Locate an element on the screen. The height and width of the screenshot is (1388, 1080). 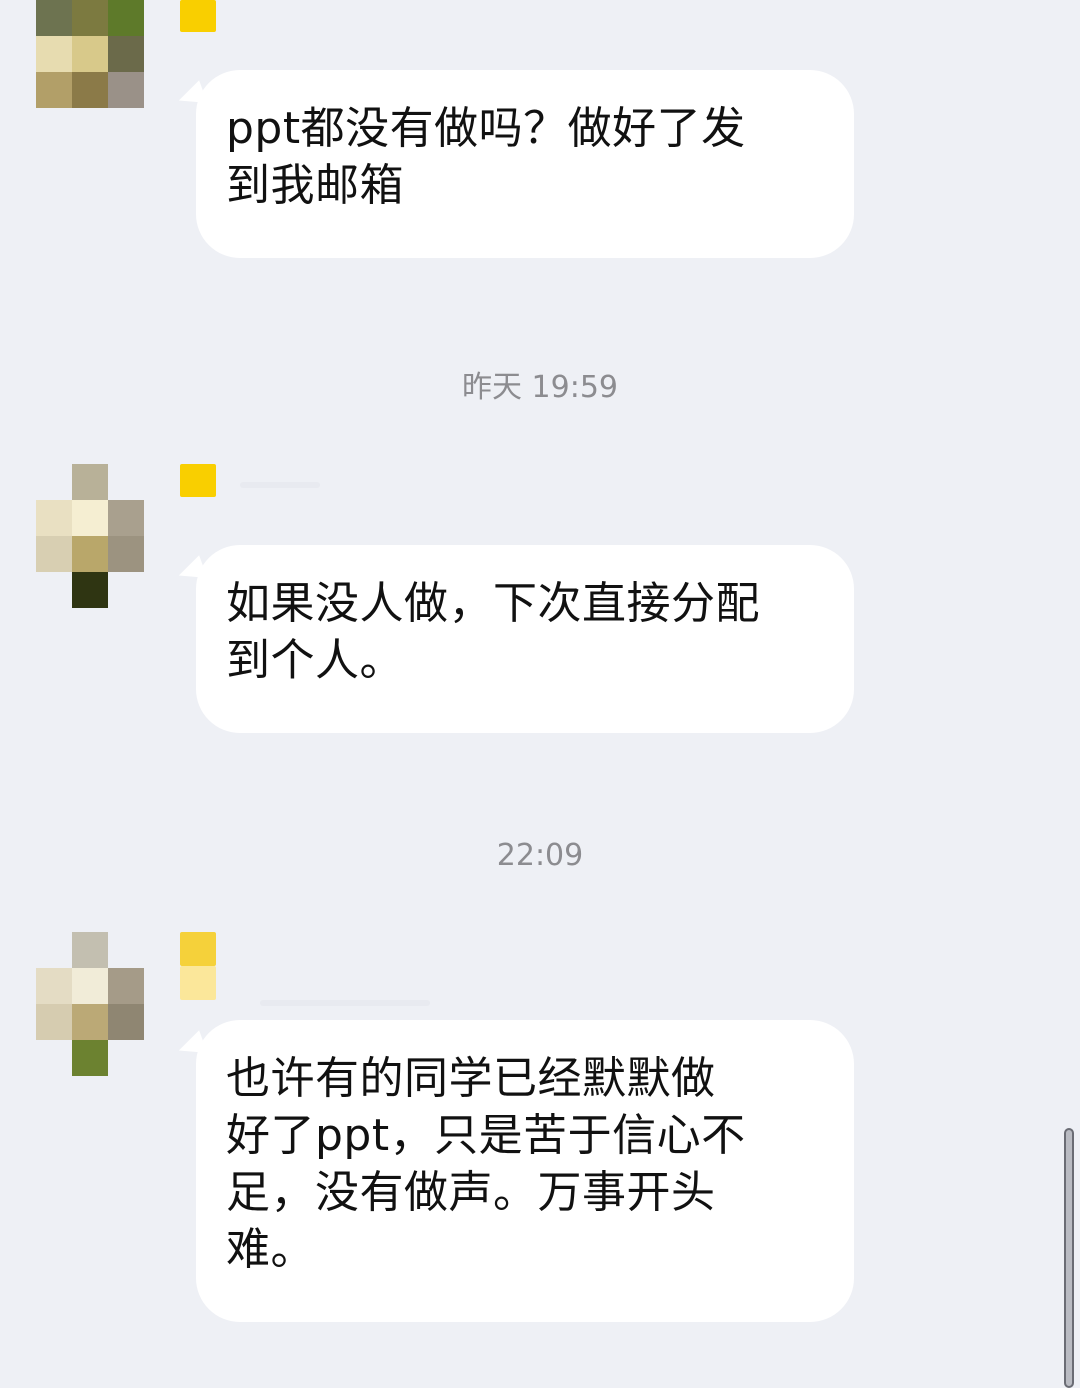
message-text: 也许有的同学已经默默做 好了ppt，只是苦于信心不 足，没有做声。万事开头 难。 is located at coordinates (486, 1164).